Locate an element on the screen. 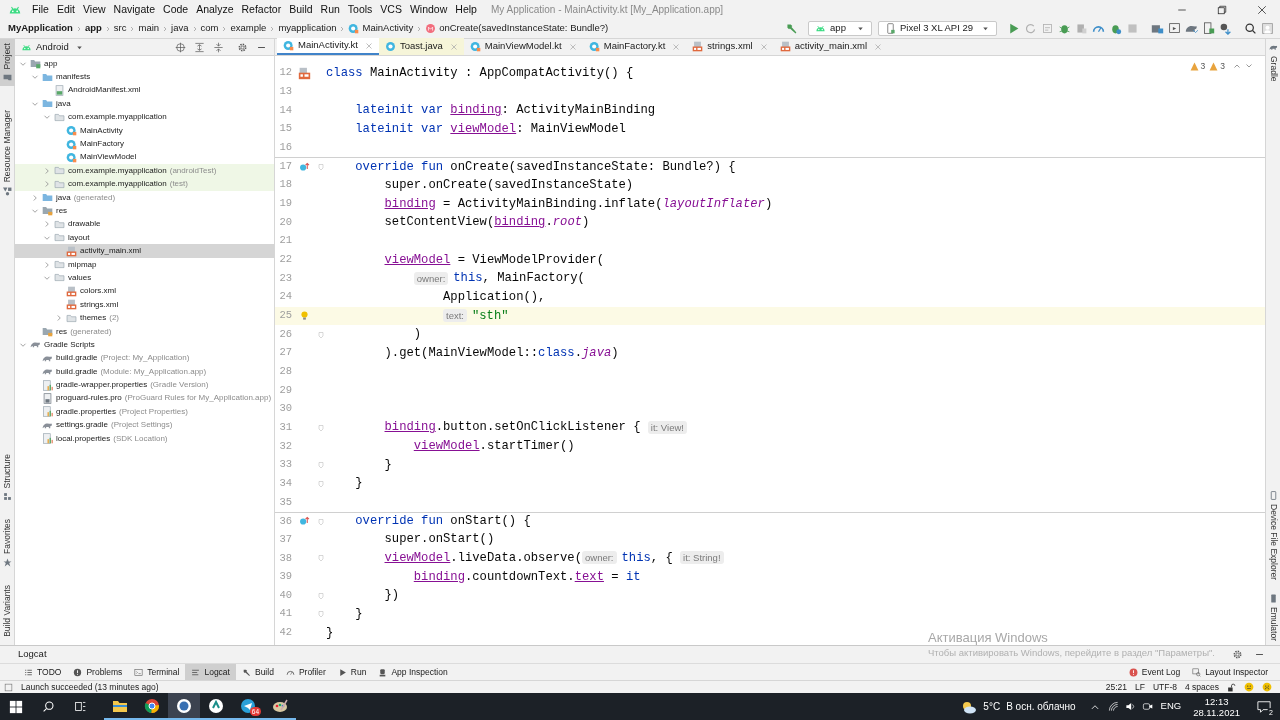  breadcrumb: com is located at coordinates (209, 28).